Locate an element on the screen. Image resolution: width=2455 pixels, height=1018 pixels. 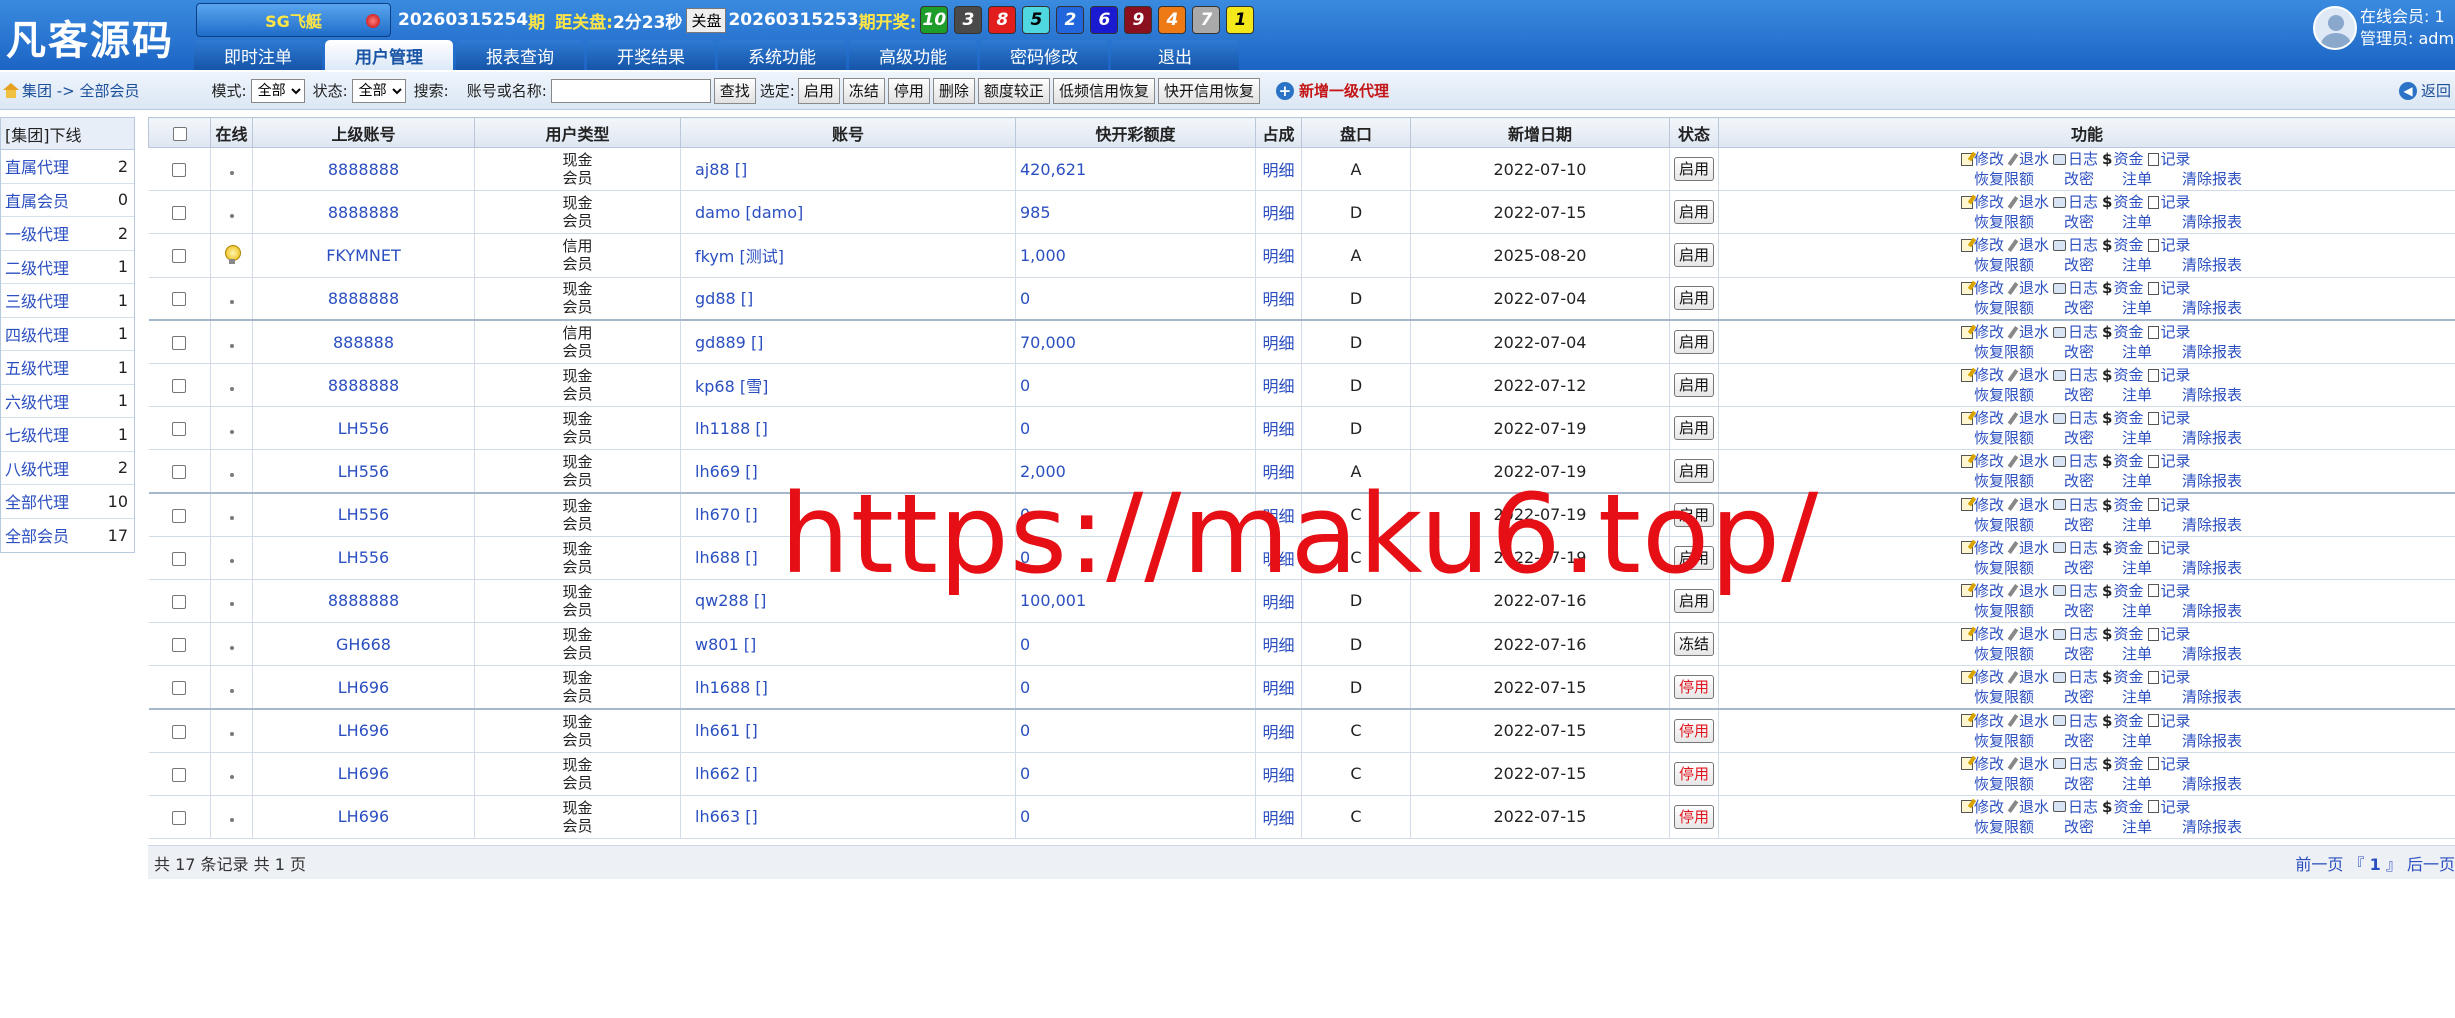
sidebar-item: 全部代理 10 is located at coordinates (67, 502).